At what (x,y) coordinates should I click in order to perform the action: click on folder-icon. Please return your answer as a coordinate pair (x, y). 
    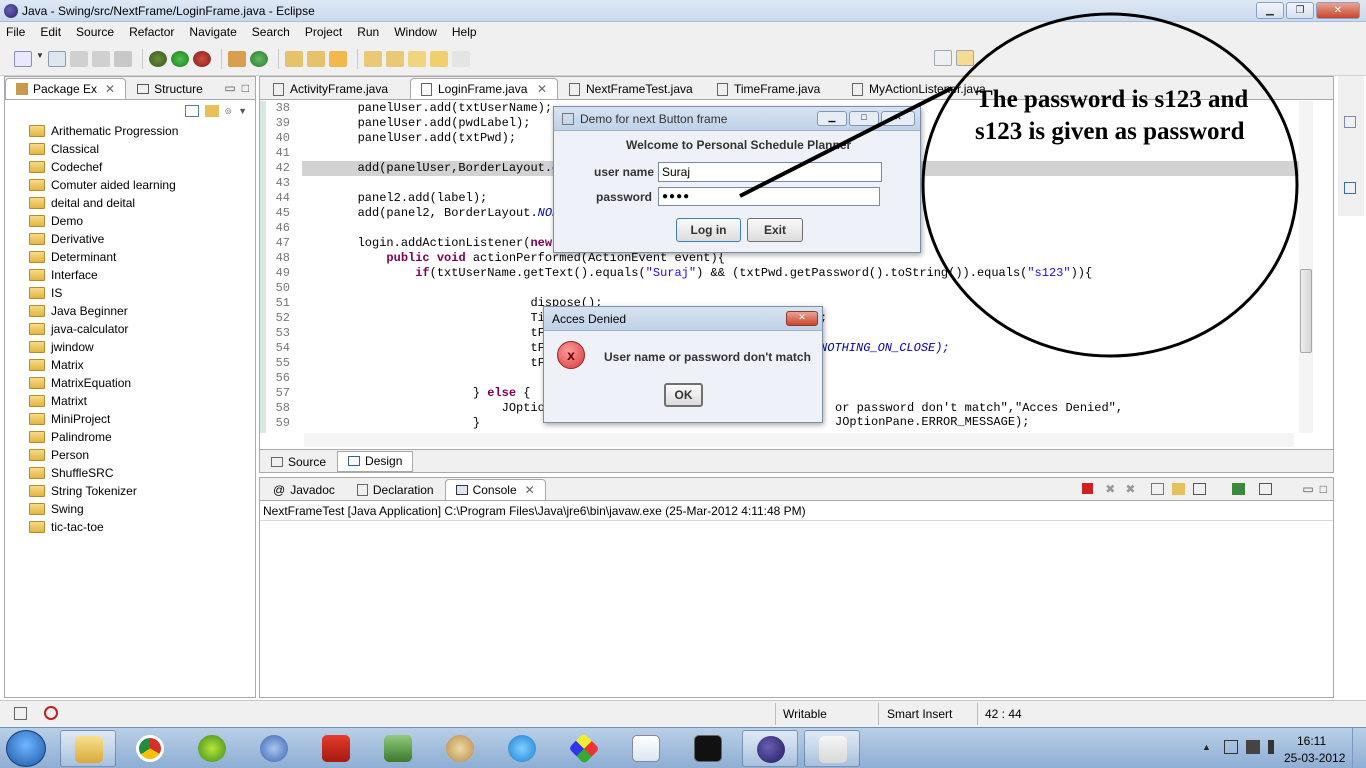
    Looking at the image, I should click on (89, 749).